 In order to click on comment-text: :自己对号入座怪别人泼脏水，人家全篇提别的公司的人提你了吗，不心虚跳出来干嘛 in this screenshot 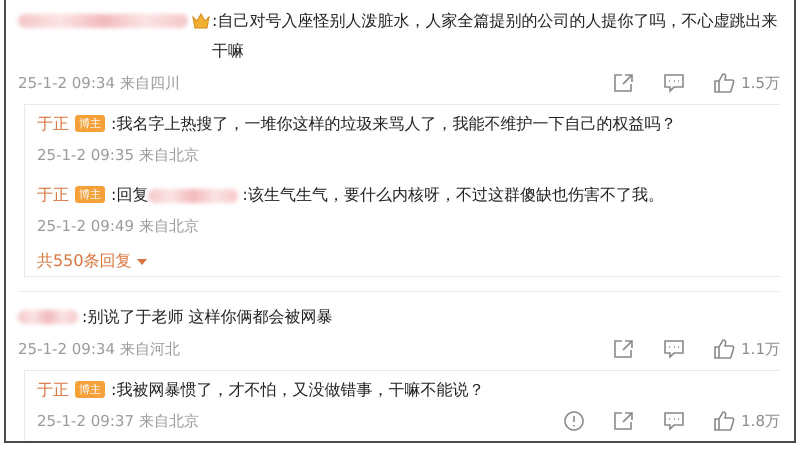, I will do `click(495, 36)`.